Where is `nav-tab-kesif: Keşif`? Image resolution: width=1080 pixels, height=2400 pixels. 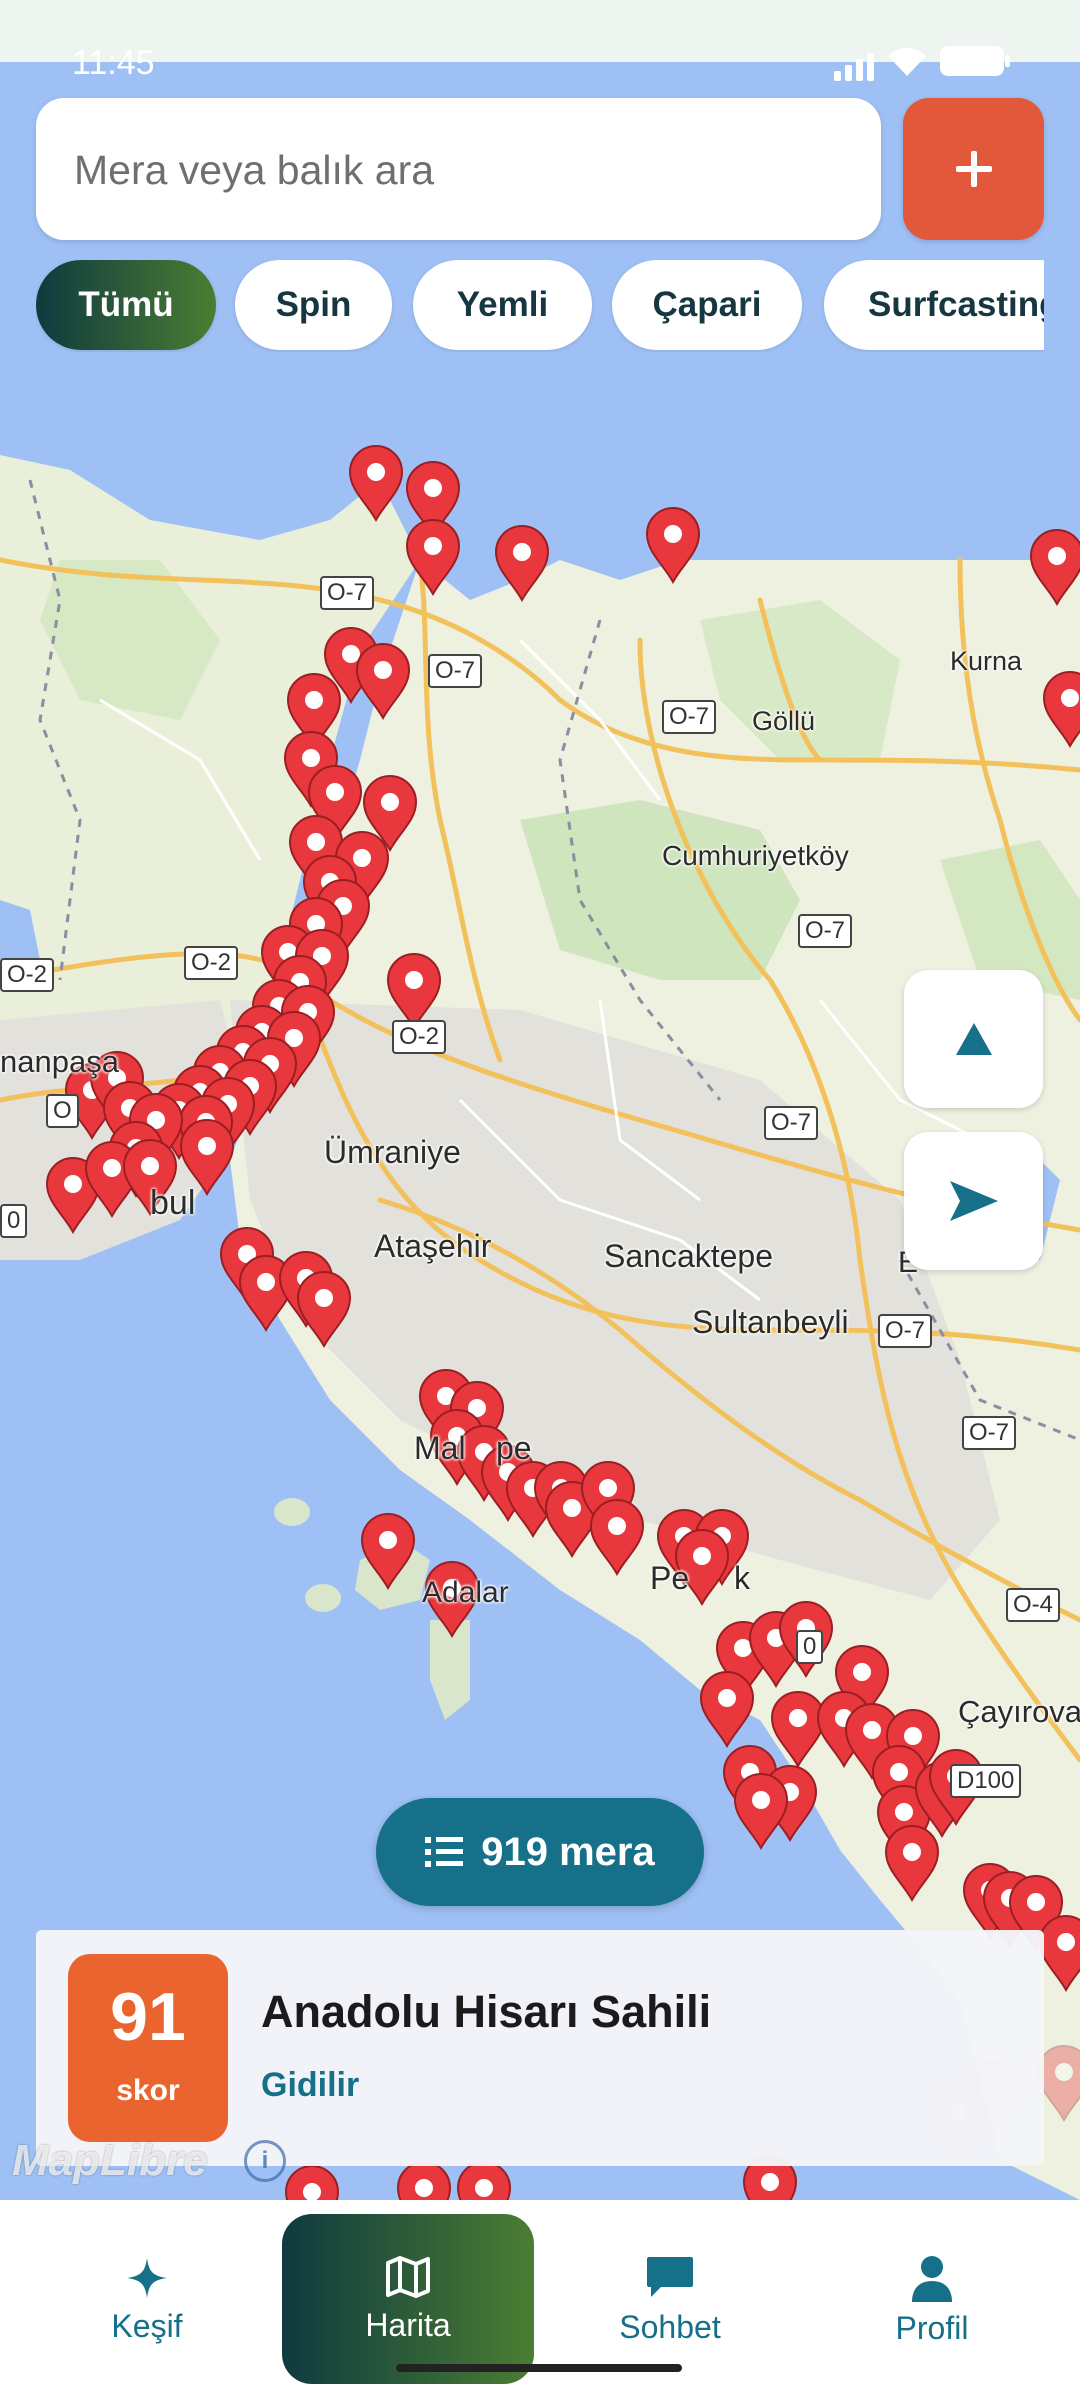
nav-tab-kesif: Keşif is located at coordinates (147, 2300).